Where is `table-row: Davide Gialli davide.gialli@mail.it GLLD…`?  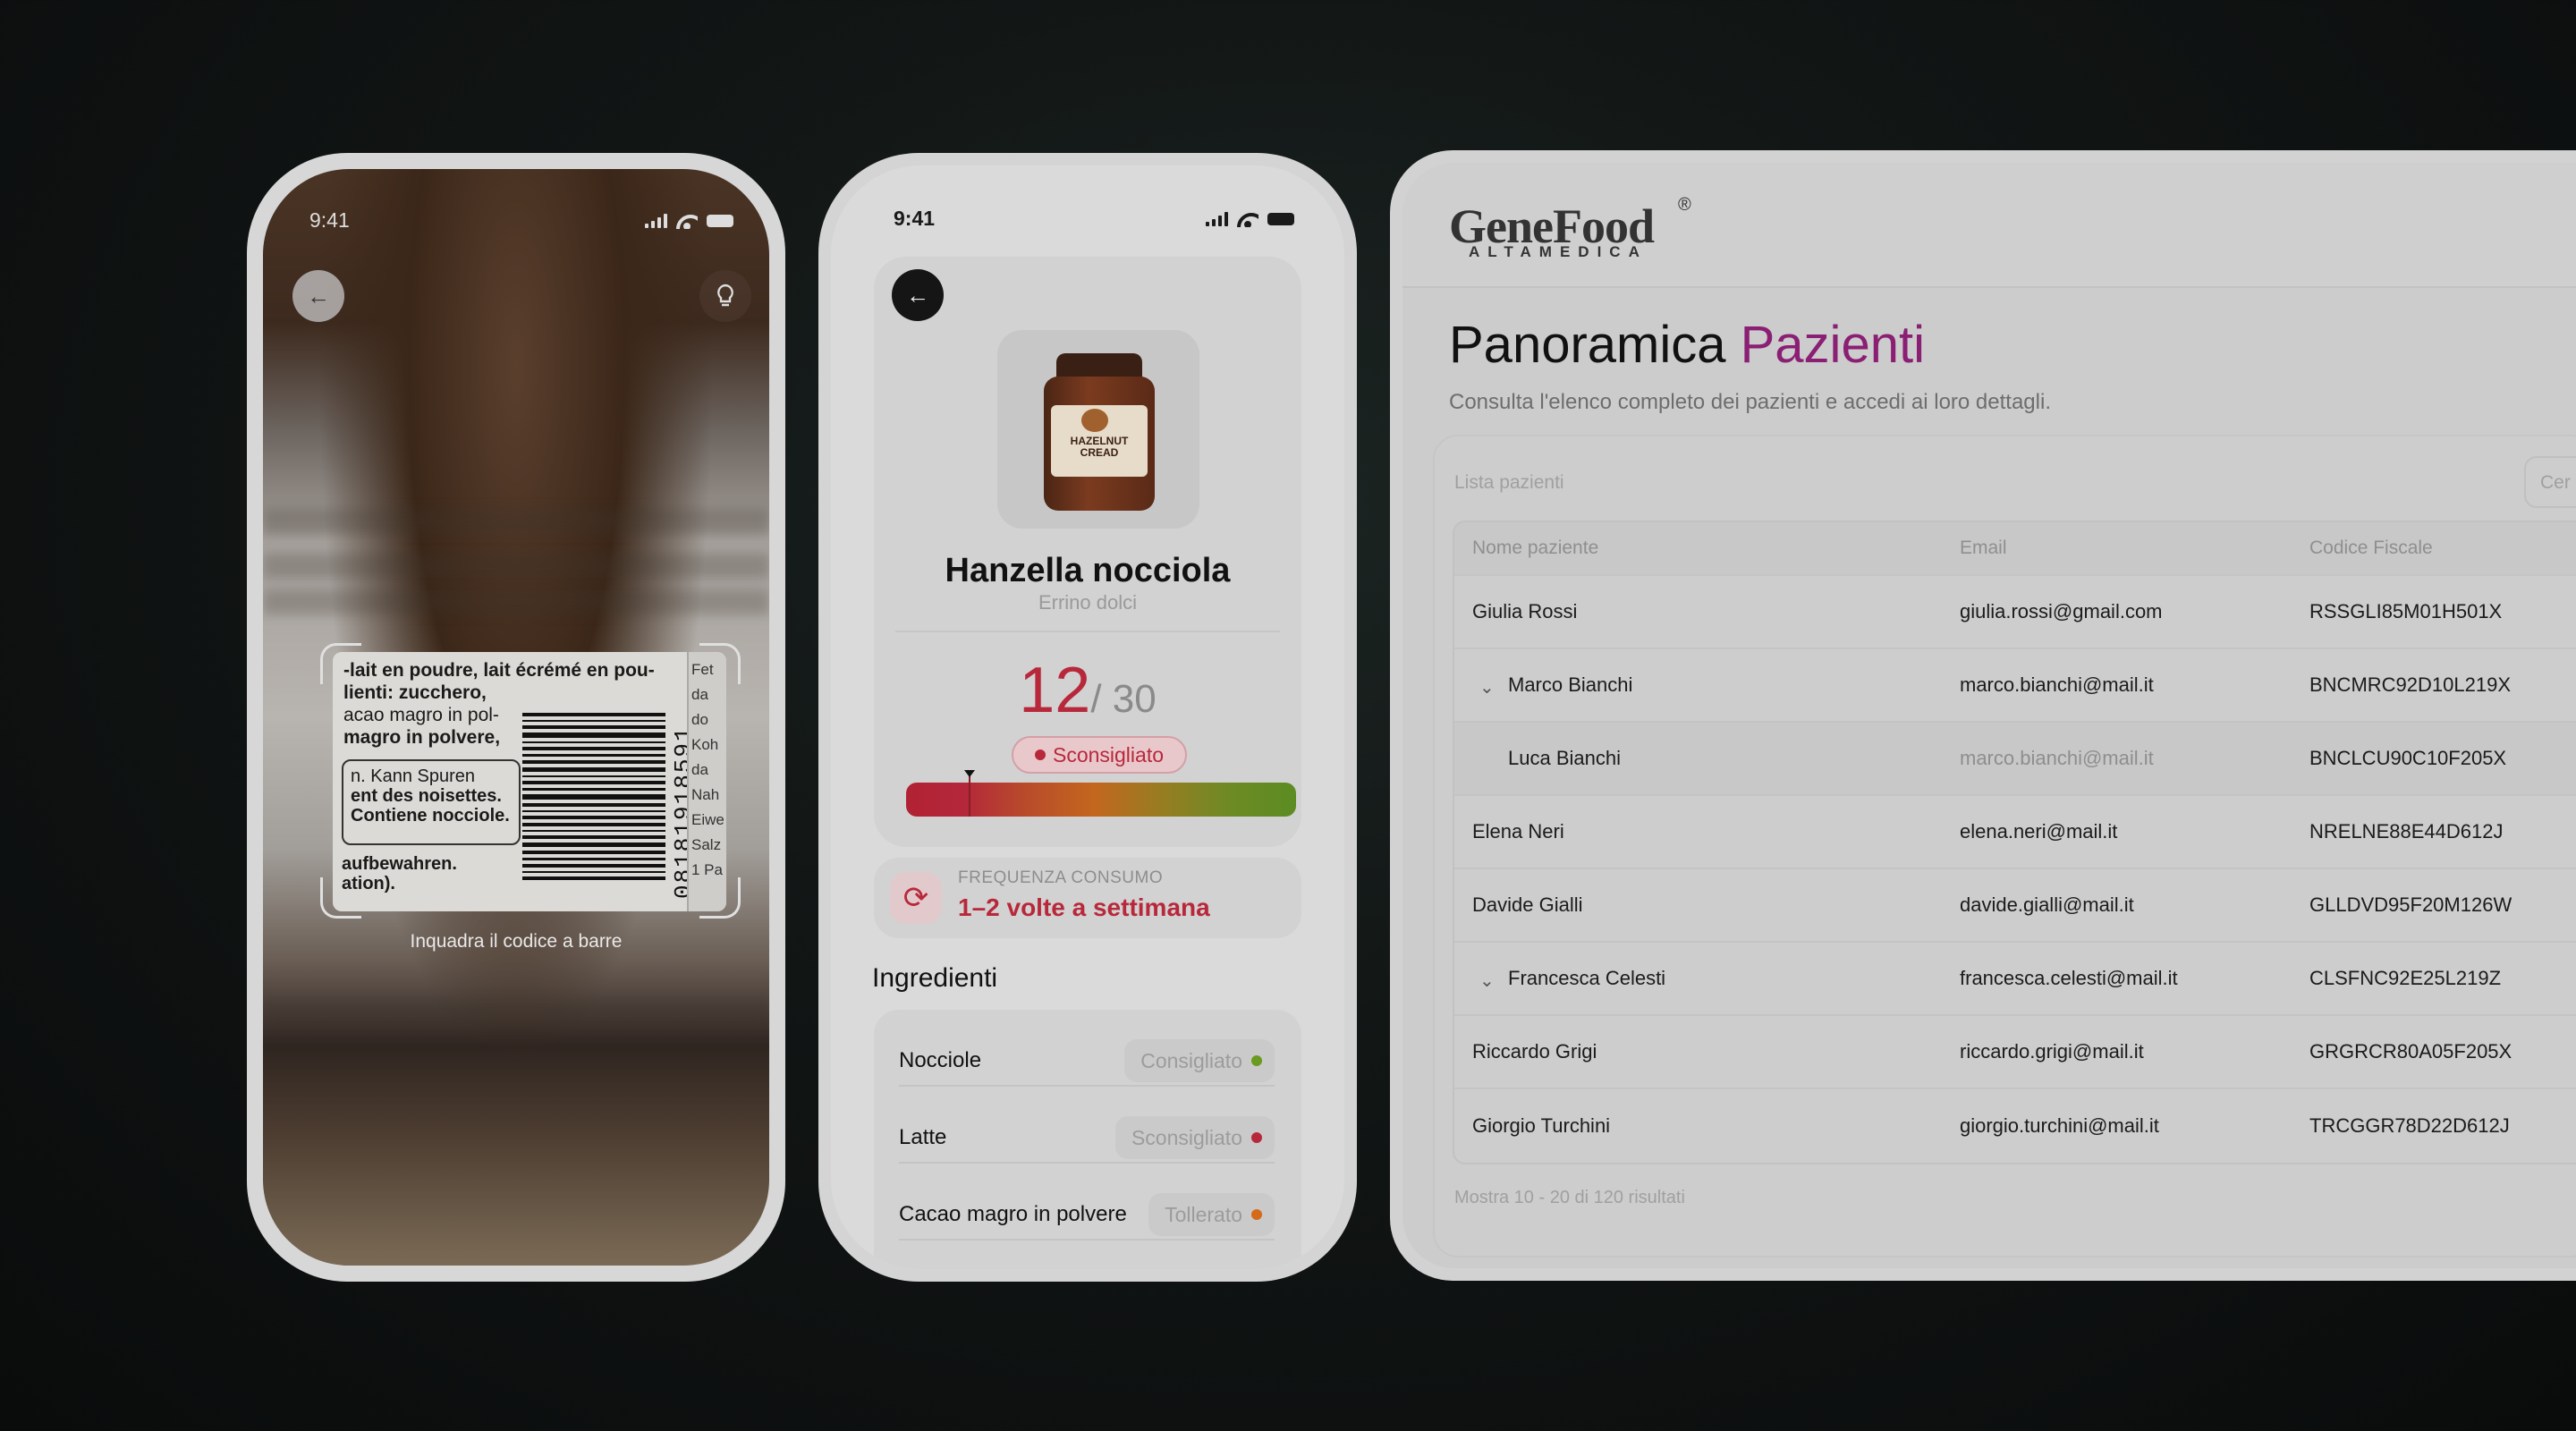 table-row: Davide Gialli davide.gialli@mail.it GLLD… is located at coordinates (2015, 906).